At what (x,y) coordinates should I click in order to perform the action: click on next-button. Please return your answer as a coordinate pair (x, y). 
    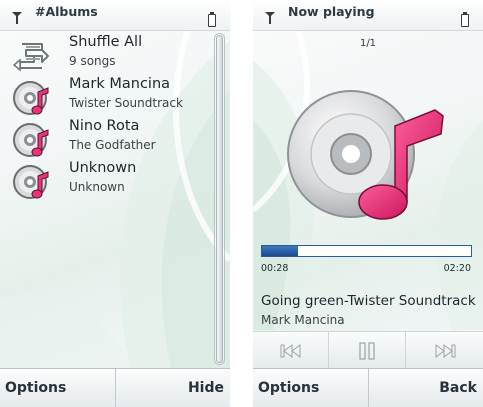
    Looking at the image, I should click on (444, 351).